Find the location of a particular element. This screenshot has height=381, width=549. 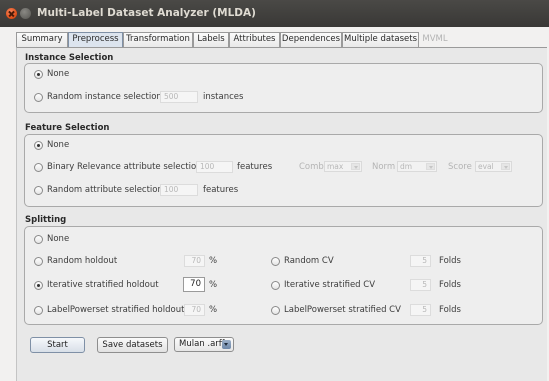

tab-summary: Summary is located at coordinates (42, 39).